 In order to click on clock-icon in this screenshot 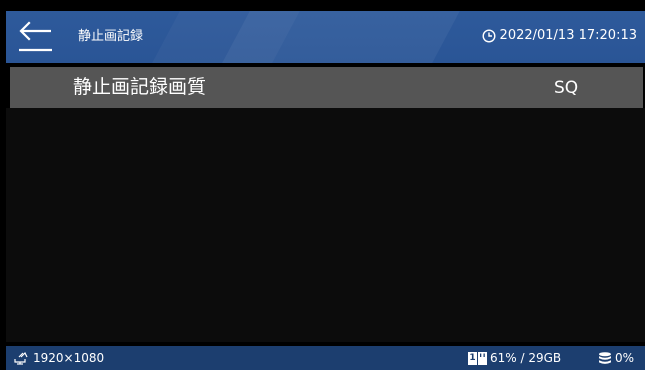, I will do `click(489, 36)`.